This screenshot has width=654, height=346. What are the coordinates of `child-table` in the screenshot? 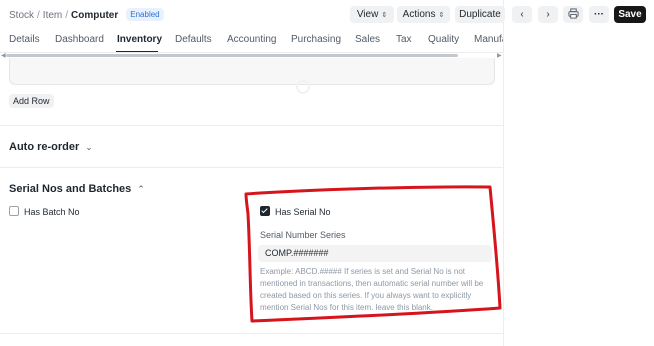 It's located at (252, 71).